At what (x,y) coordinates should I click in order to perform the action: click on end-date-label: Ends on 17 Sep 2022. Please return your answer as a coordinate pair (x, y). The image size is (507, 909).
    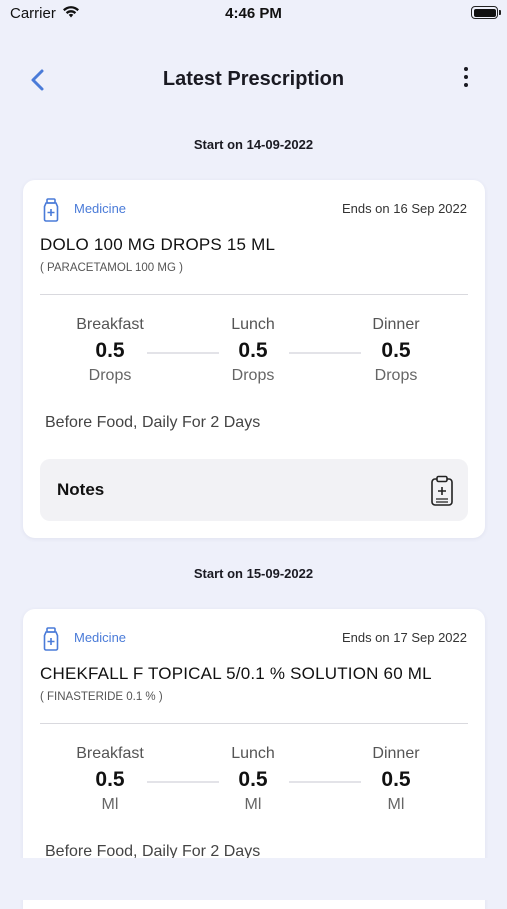
    Looking at the image, I should click on (404, 637).